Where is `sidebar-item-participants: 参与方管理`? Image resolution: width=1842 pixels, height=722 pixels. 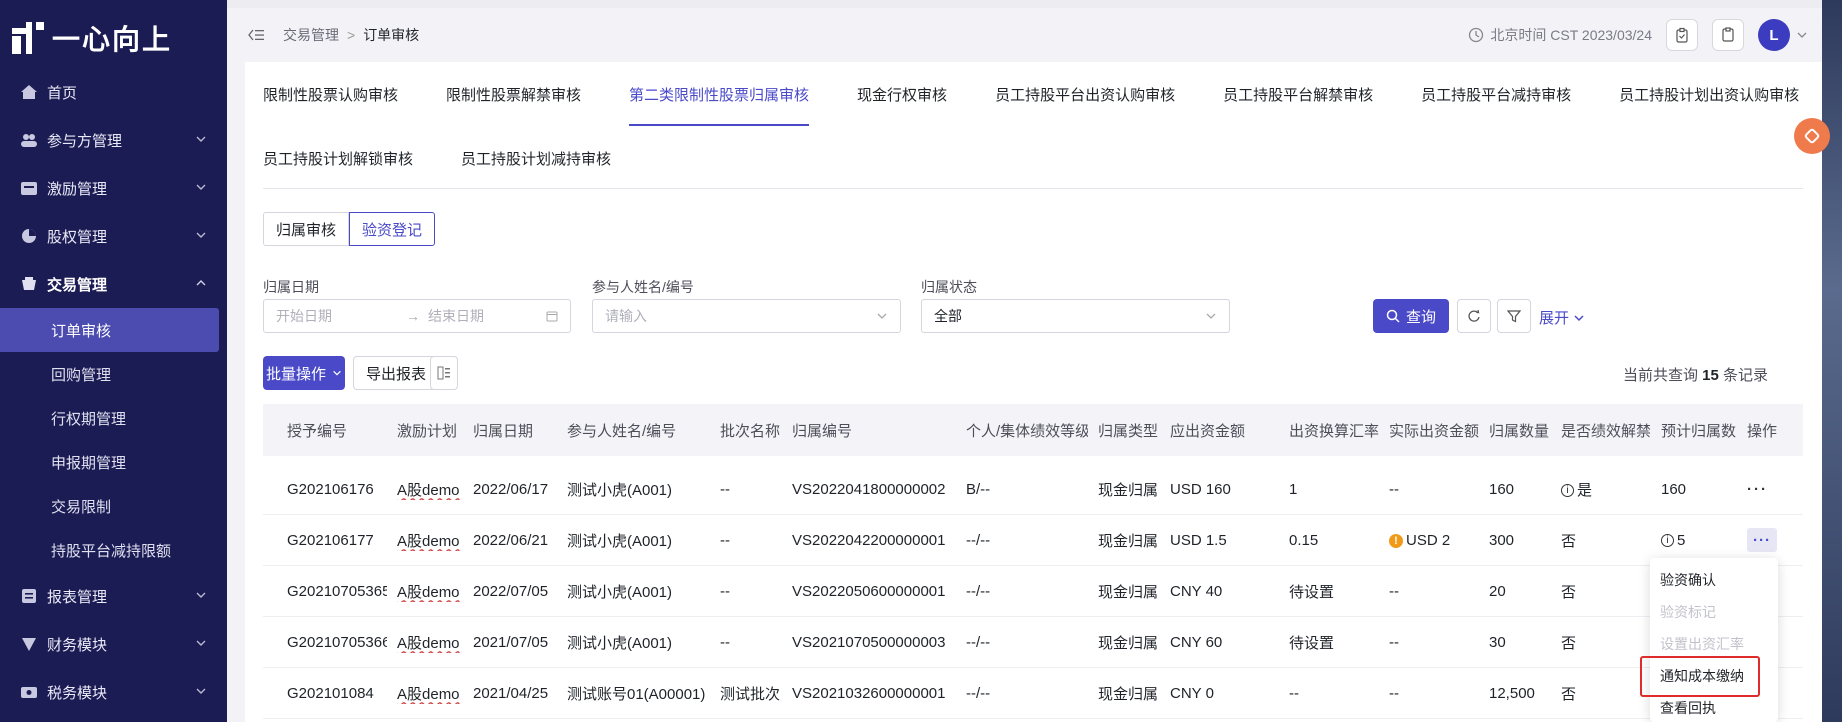 sidebar-item-participants: 参与方管理 is located at coordinates (113, 140).